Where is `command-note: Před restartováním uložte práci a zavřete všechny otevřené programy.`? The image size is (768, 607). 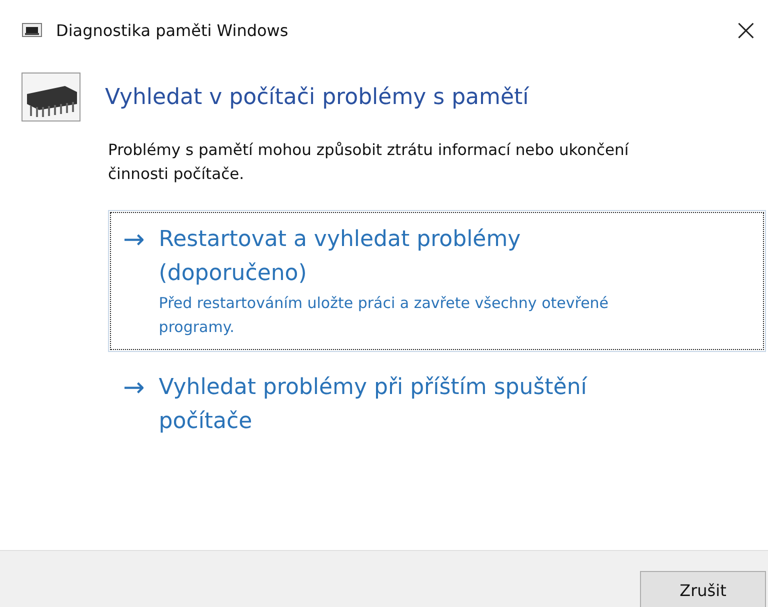
command-note: Před restartováním uložte práci a zavřete všechny otevřené programy. is located at coordinates (384, 315).